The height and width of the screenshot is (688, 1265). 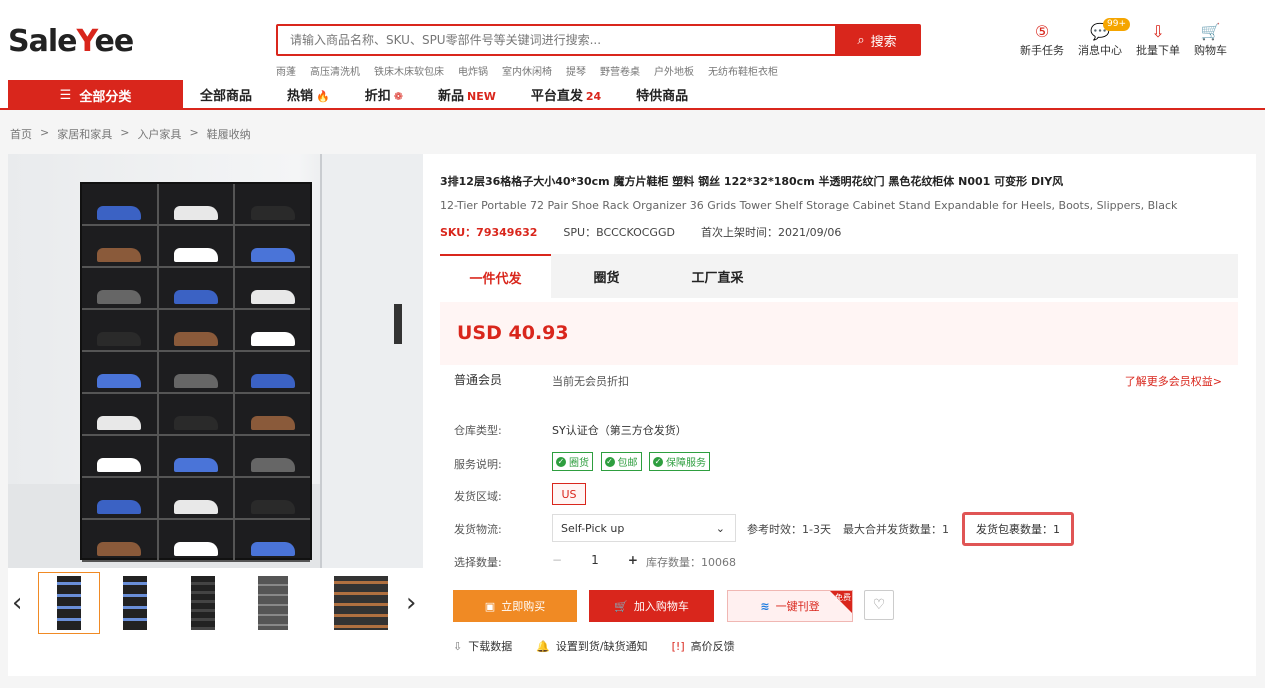 What do you see at coordinates (458, 646) in the screenshot?
I see `download-icon: ⇩` at bounding box center [458, 646].